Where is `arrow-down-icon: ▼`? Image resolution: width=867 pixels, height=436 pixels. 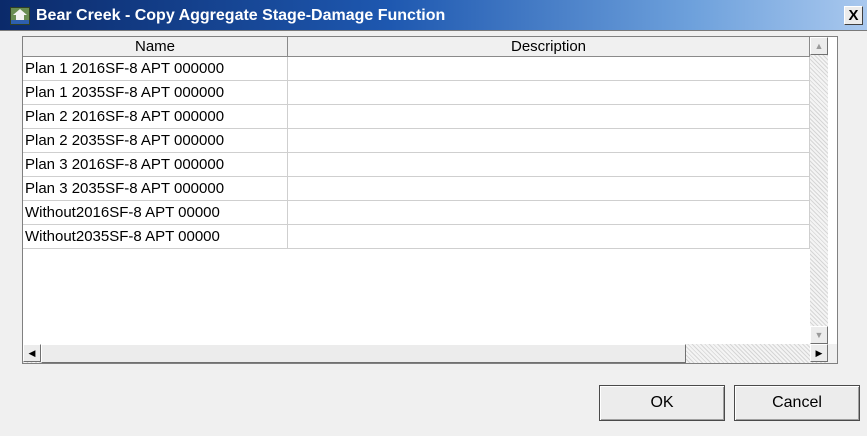
arrow-down-icon: ▼ is located at coordinates (819, 335).